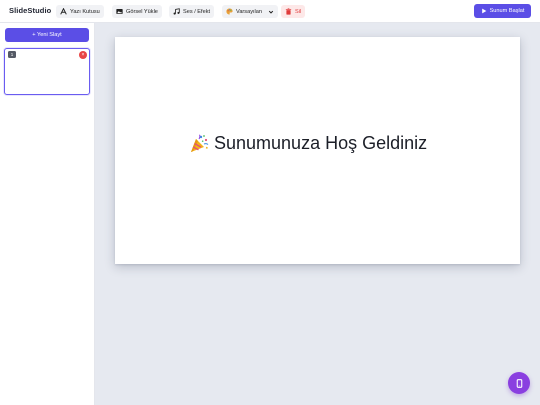 This screenshot has height=405, width=540. What do you see at coordinates (142, 11) in the screenshot?
I see `upload-image-label: Görsel Yükle` at bounding box center [142, 11].